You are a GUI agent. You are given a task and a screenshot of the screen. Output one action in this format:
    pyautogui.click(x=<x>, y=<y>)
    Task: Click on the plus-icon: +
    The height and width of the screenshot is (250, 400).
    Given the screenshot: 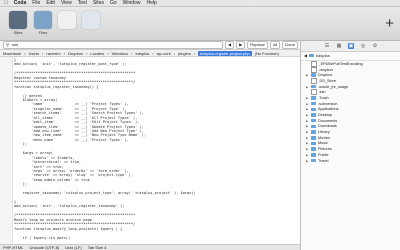 What is the action you would take?
    pyautogui.click(x=389, y=23)
    